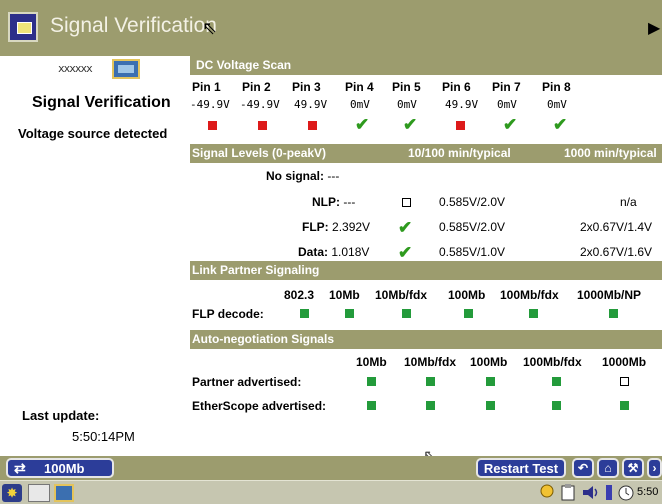  I want to click on col-1000-header: 1000 min/typical, so click(610, 153).